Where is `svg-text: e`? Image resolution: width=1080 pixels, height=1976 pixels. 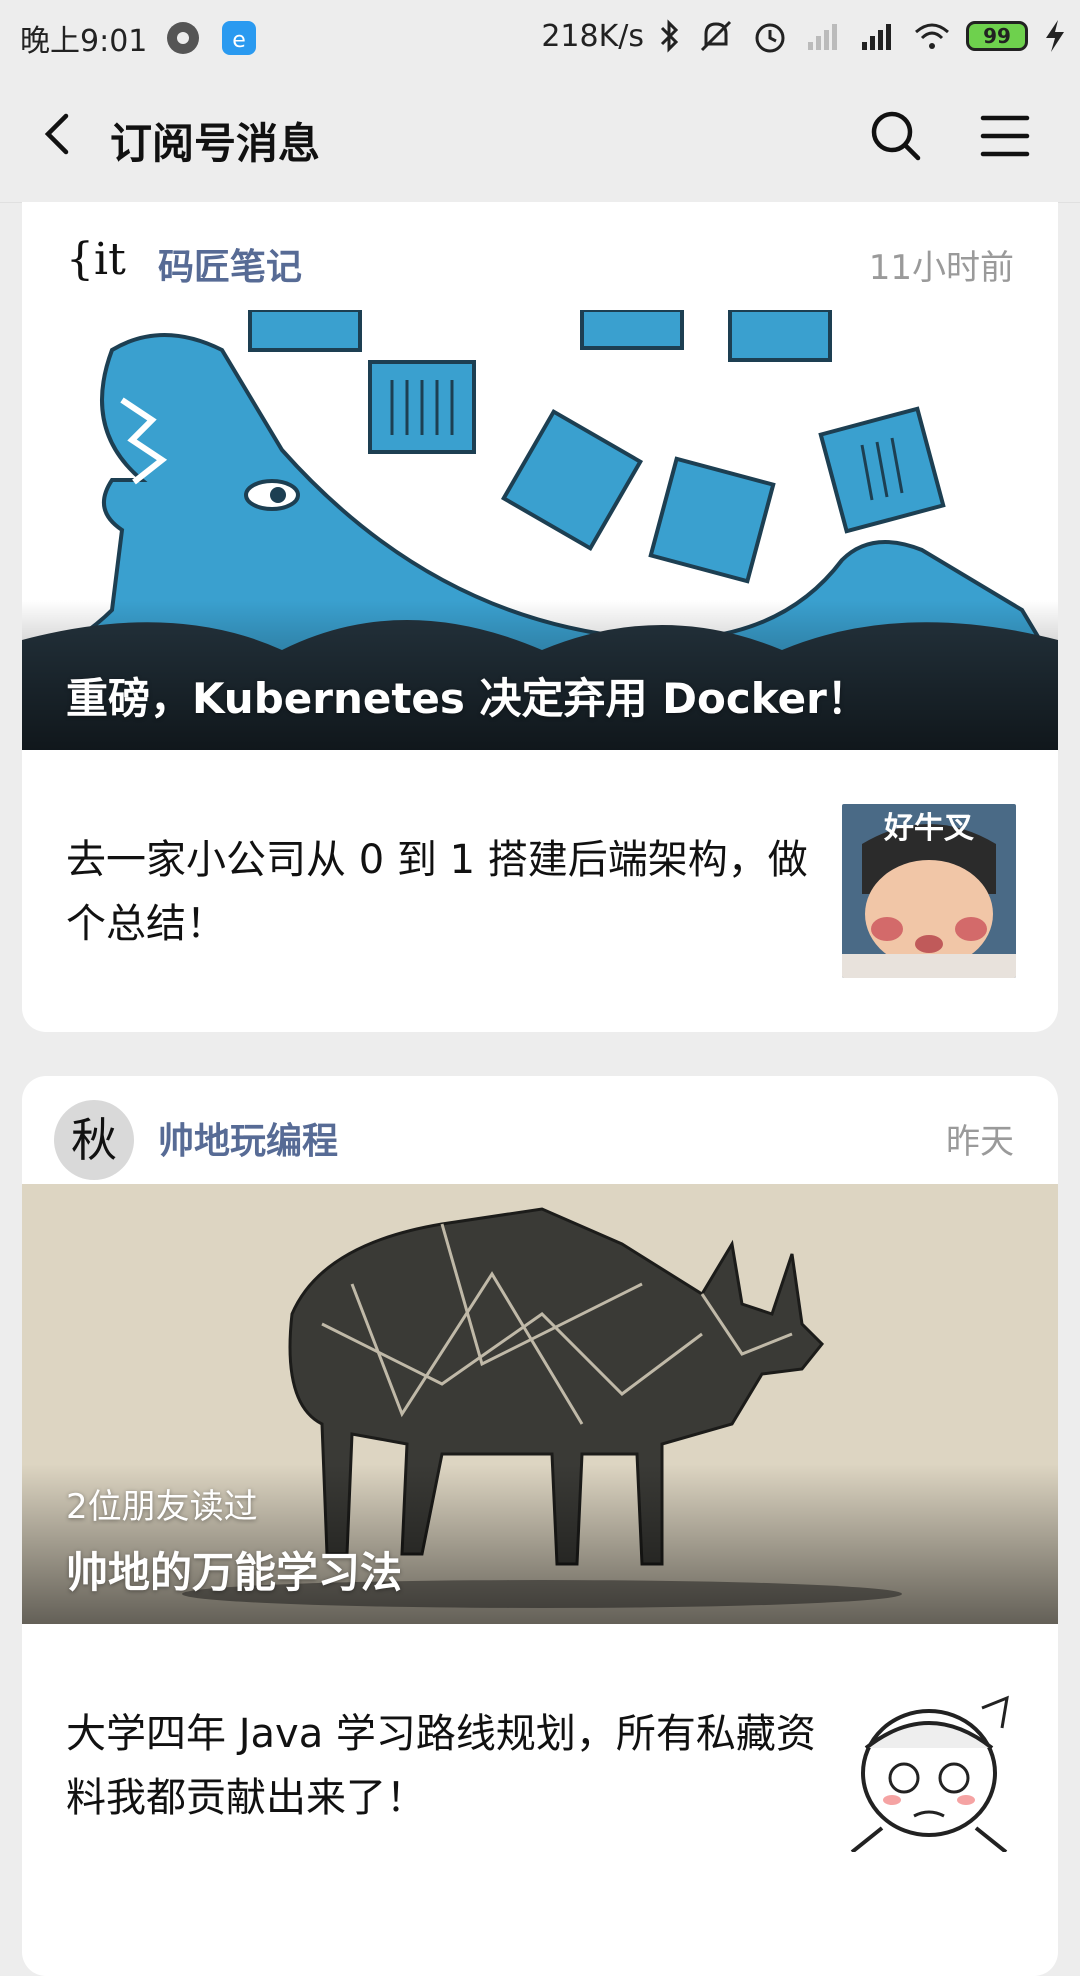 svg-text: e is located at coordinates (240, 40).